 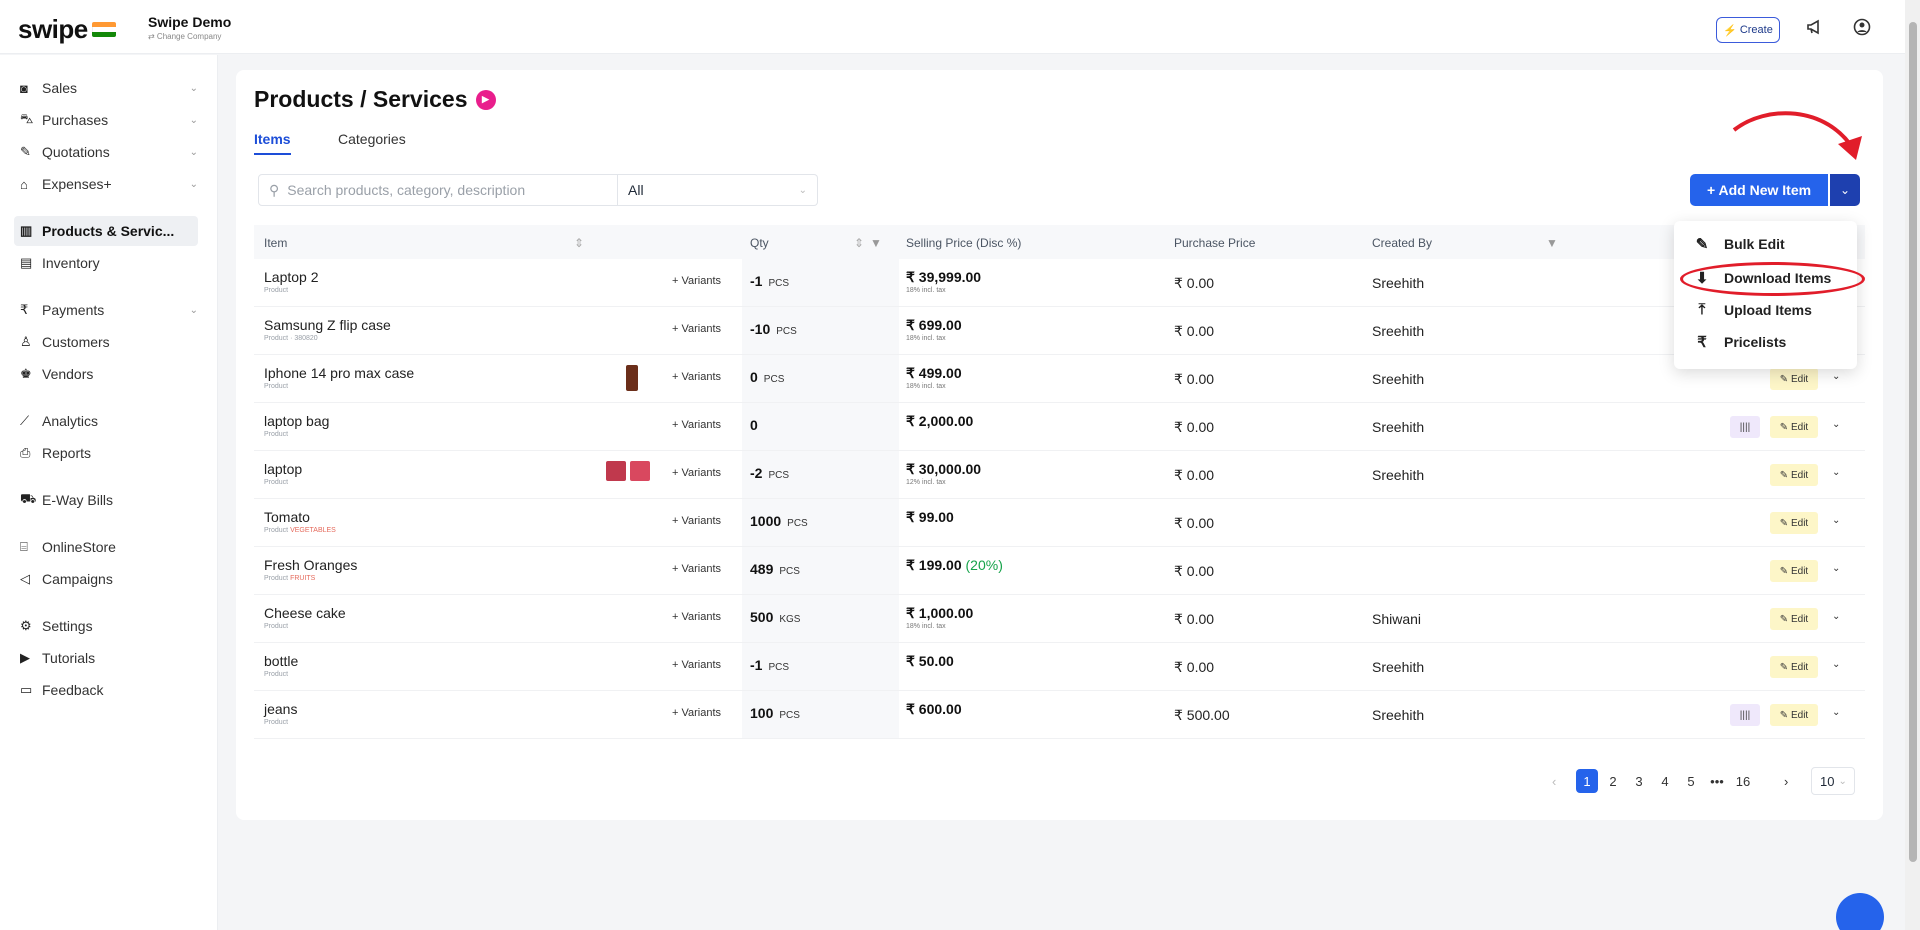 What do you see at coordinates (189, 27) in the screenshot?
I see `company-switcher: Swipe Demo ⇄ Change Company` at bounding box center [189, 27].